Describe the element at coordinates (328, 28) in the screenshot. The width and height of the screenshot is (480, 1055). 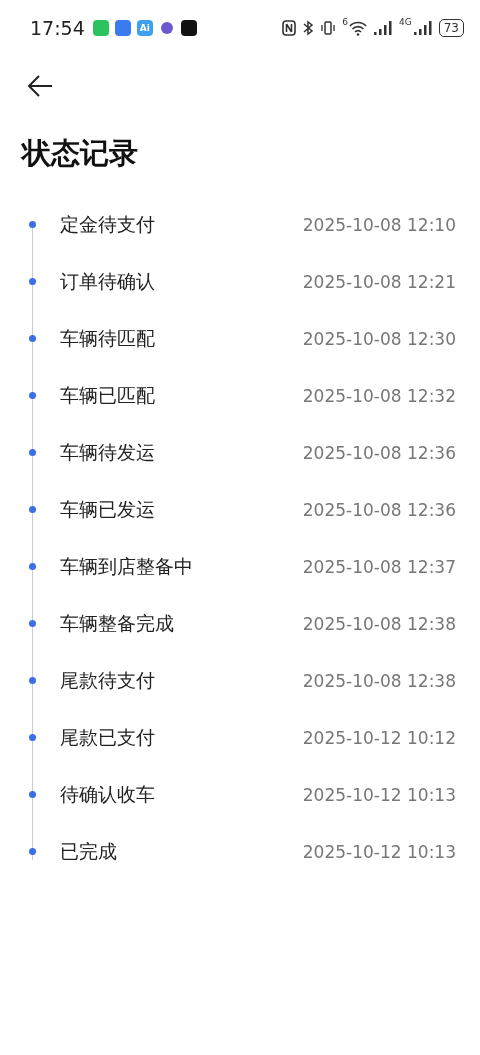
I see `vibrate-icon` at that location.